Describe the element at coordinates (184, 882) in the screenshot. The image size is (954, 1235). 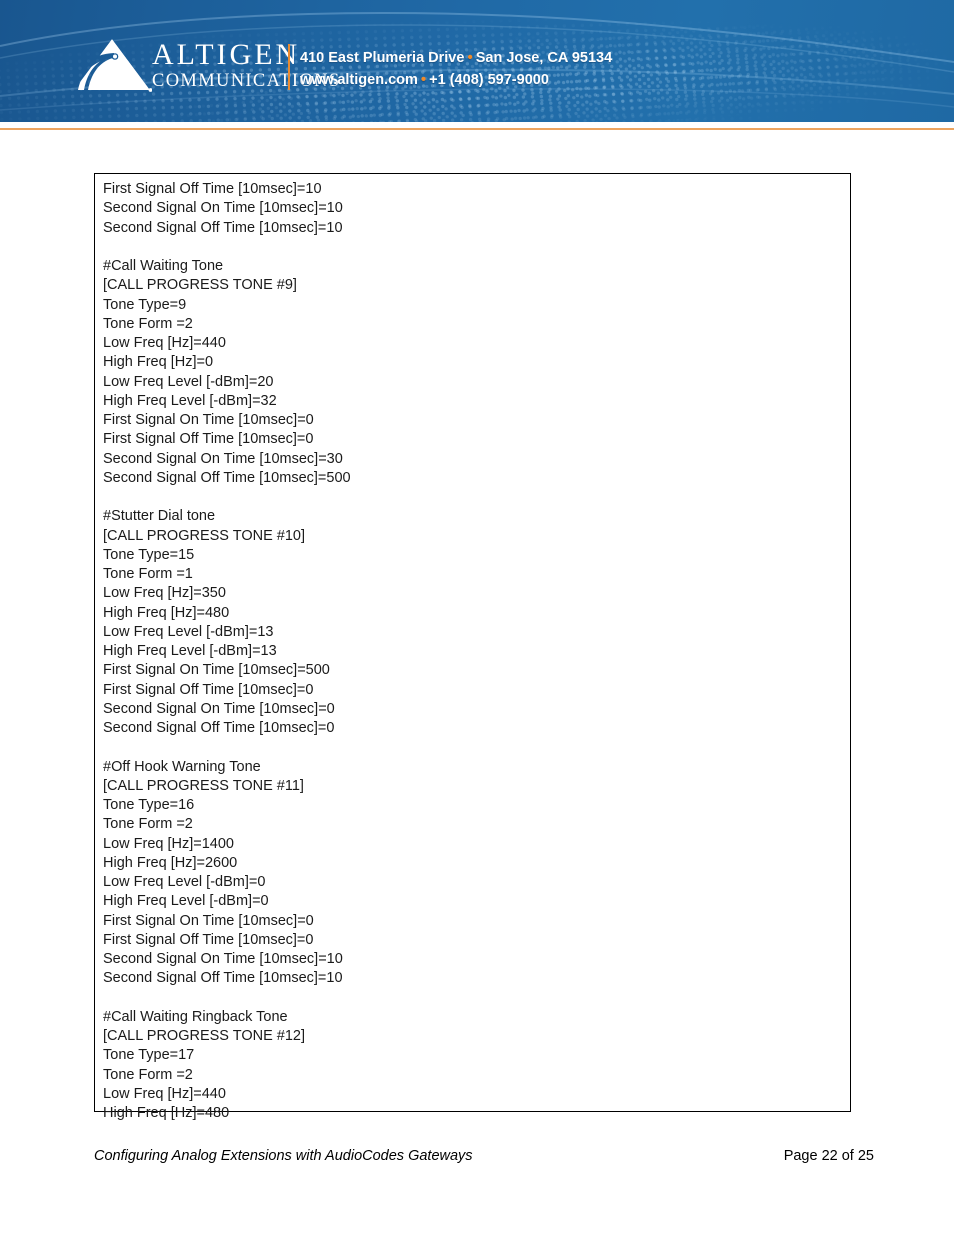
I see `code-line: Low Freq Level [-dBm]=0` at that location.